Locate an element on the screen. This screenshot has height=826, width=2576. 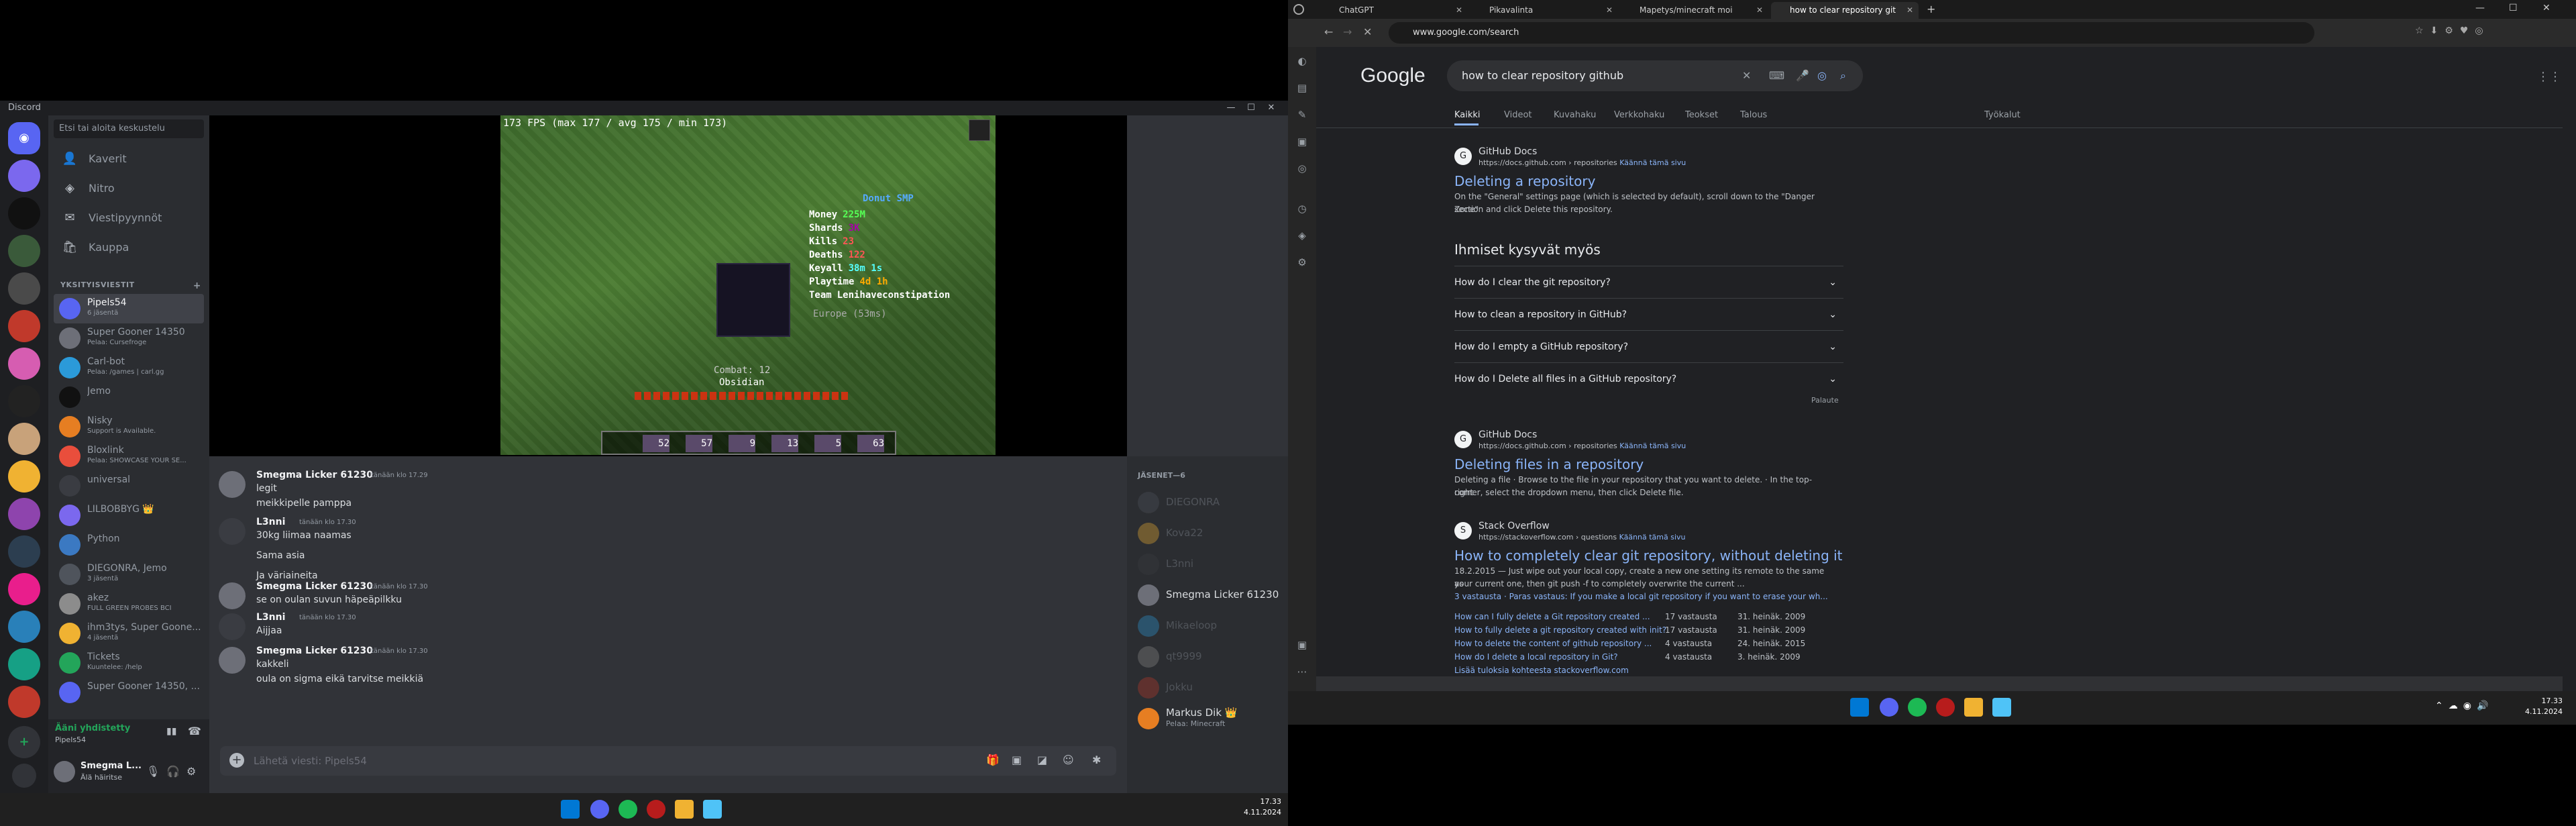
message-composer: + Lähetä viesti: Pipels54 🎁 ▣ ◪ ☺ ✱ is located at coordinates (668, 761).